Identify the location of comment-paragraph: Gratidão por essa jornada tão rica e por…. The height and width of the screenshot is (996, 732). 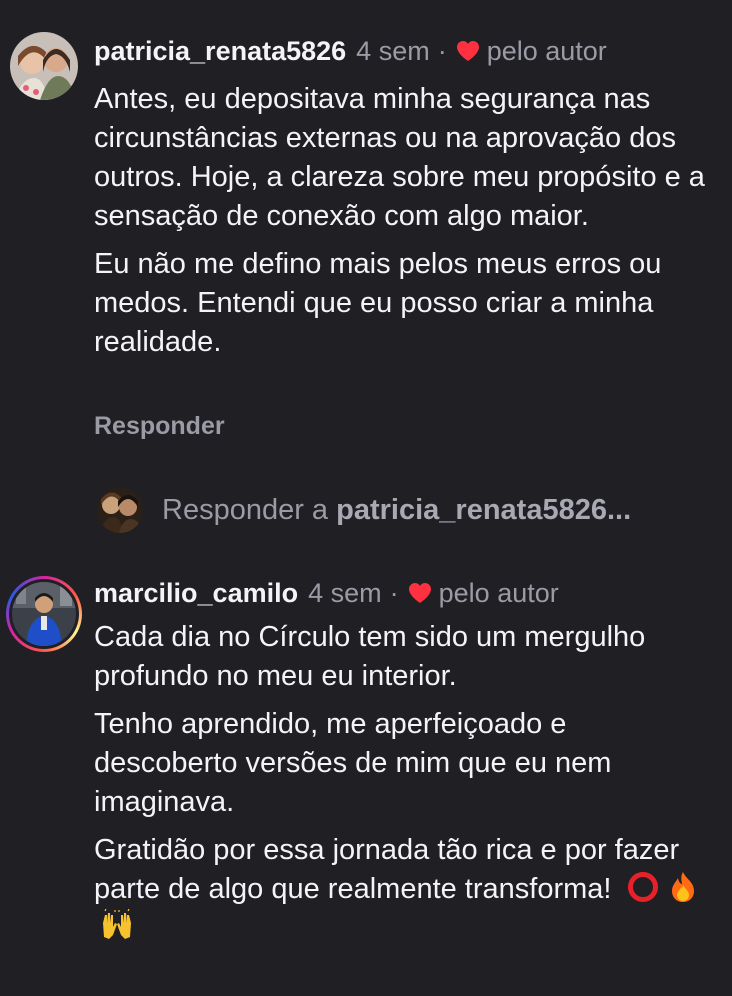
(404, 889).